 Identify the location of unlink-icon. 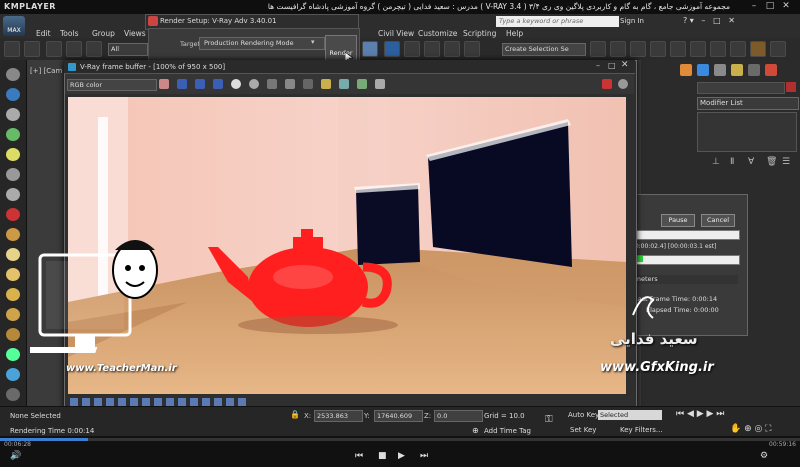
(74, 49).